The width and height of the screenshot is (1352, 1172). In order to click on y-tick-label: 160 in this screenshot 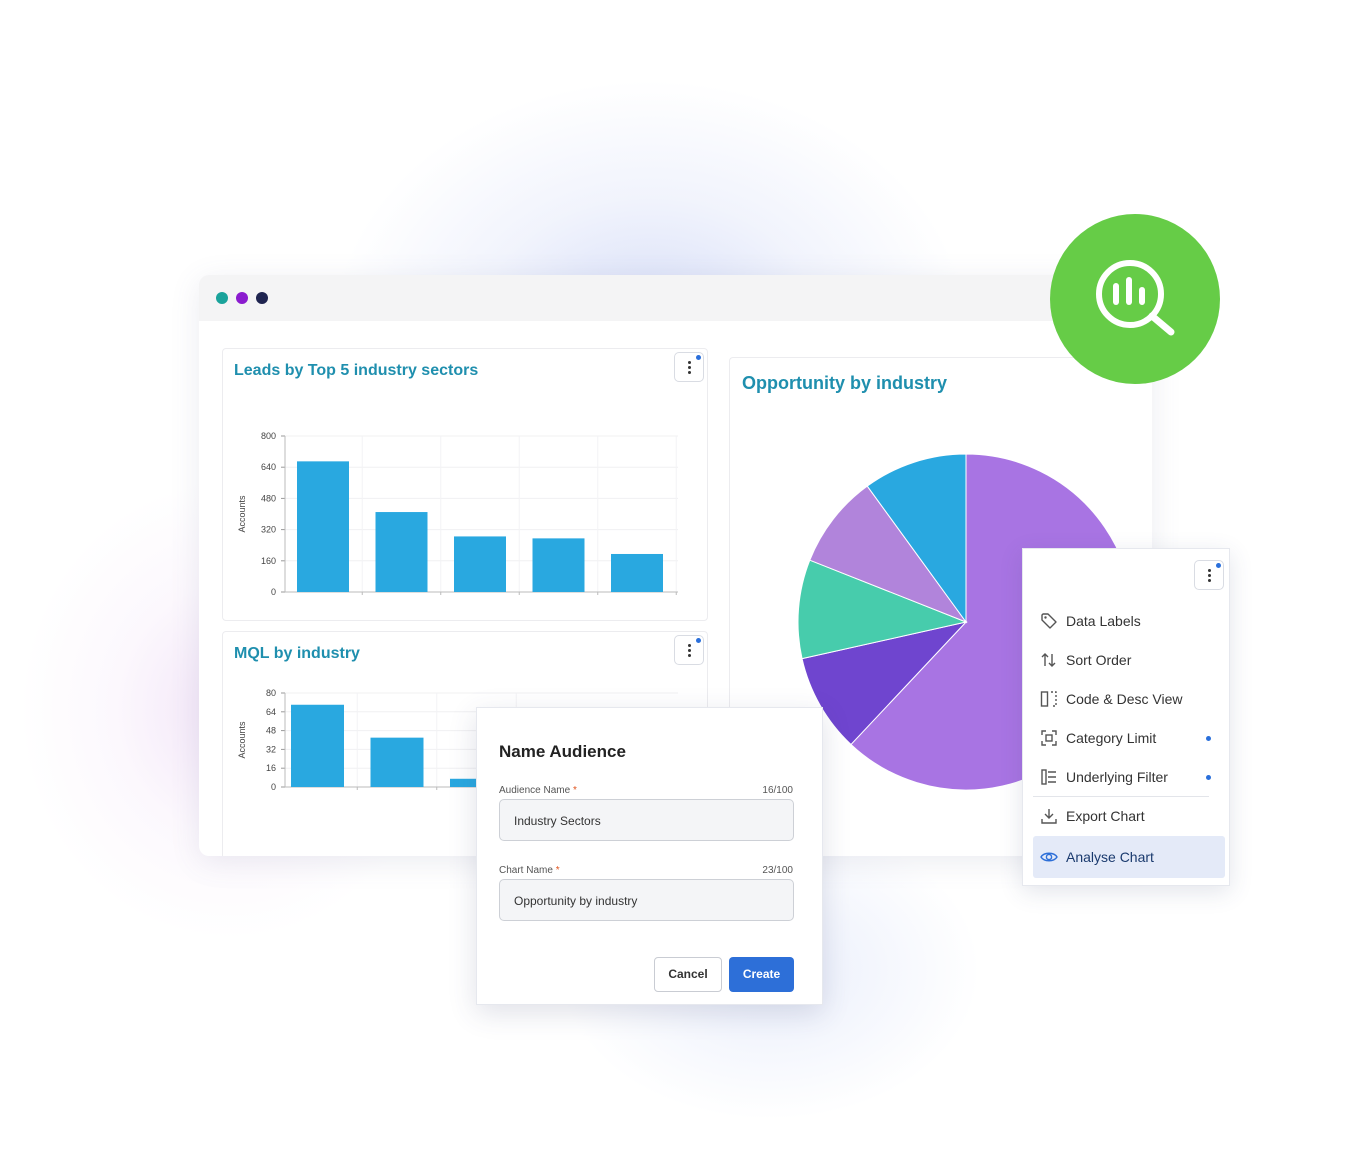, I will do `click(268, 561)`.